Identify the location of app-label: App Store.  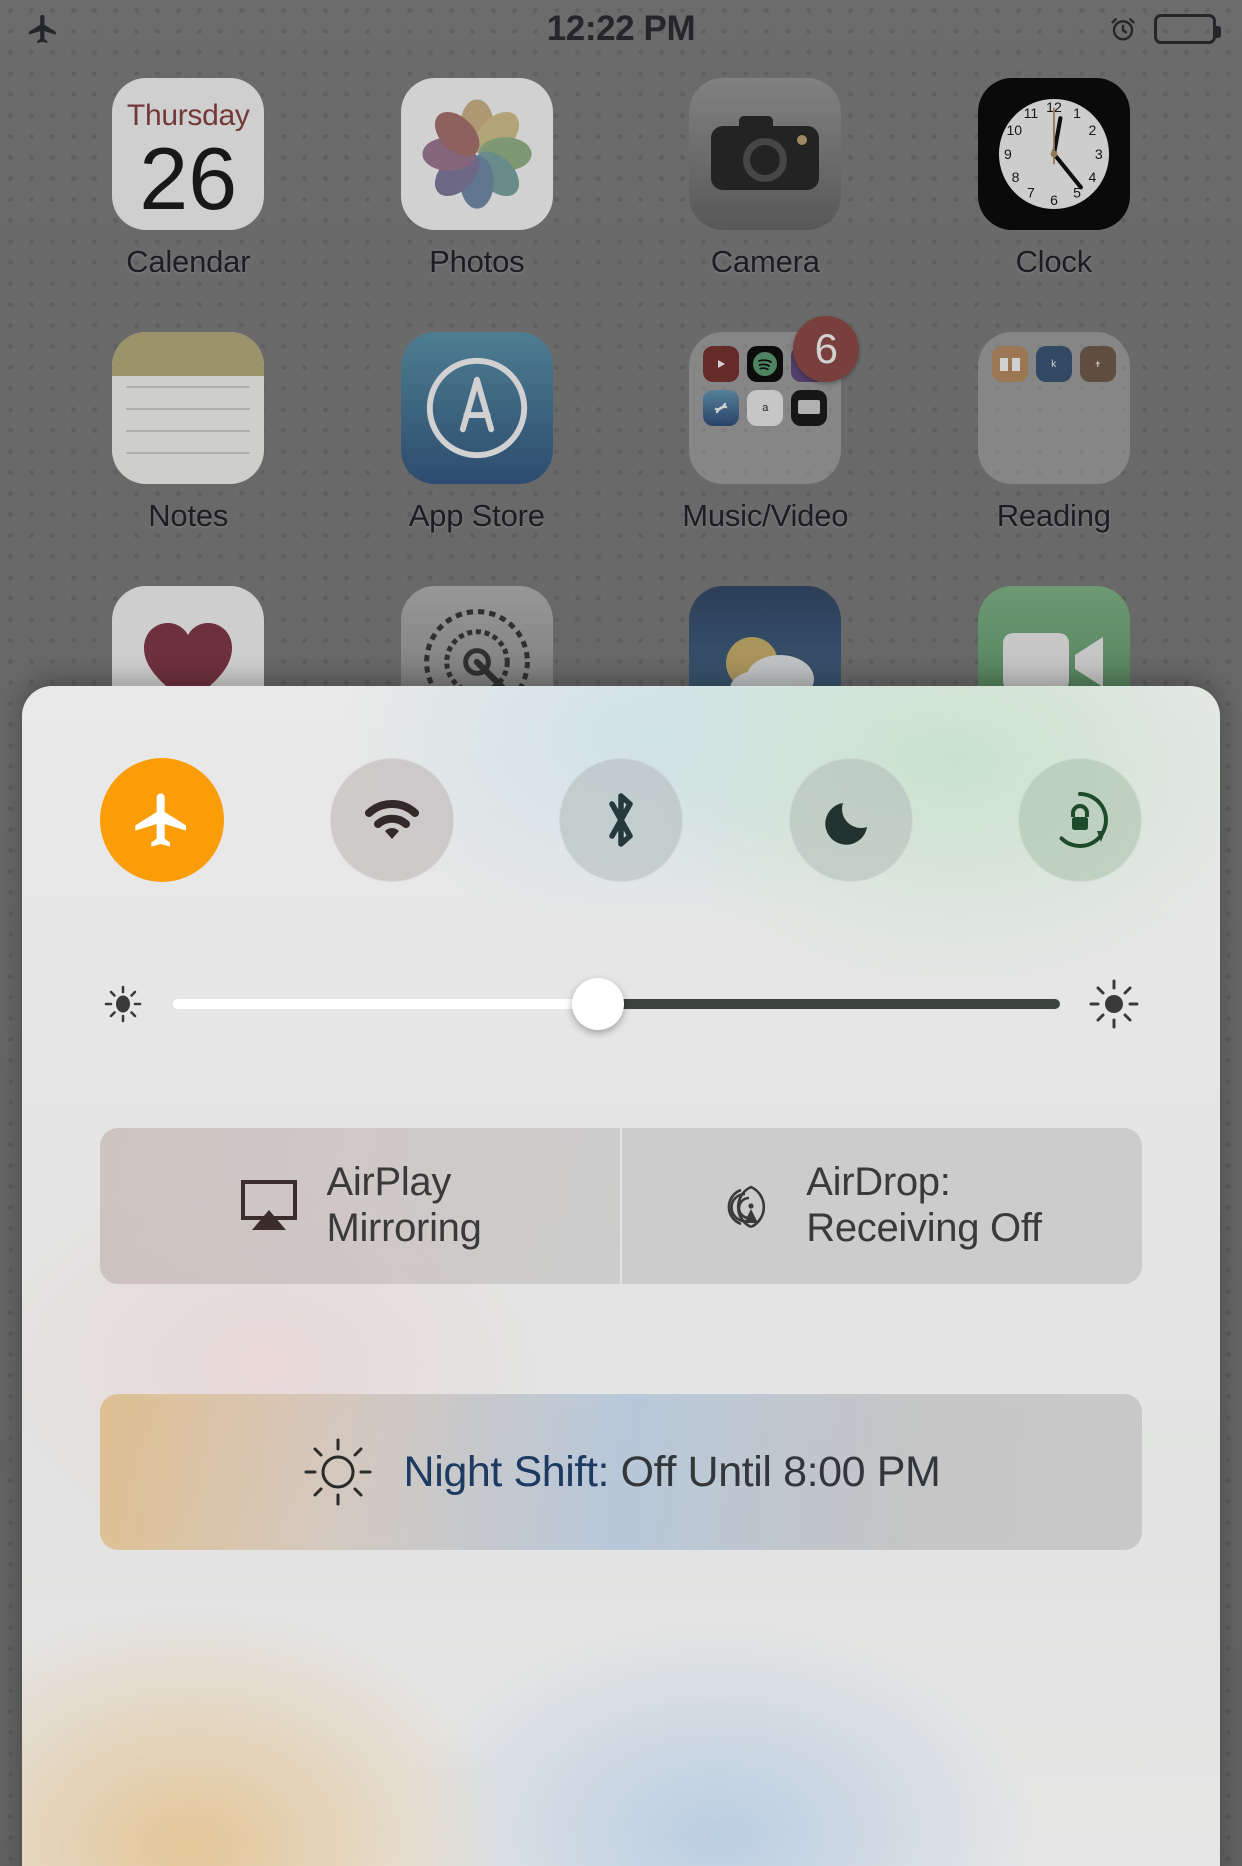
(476, 515).